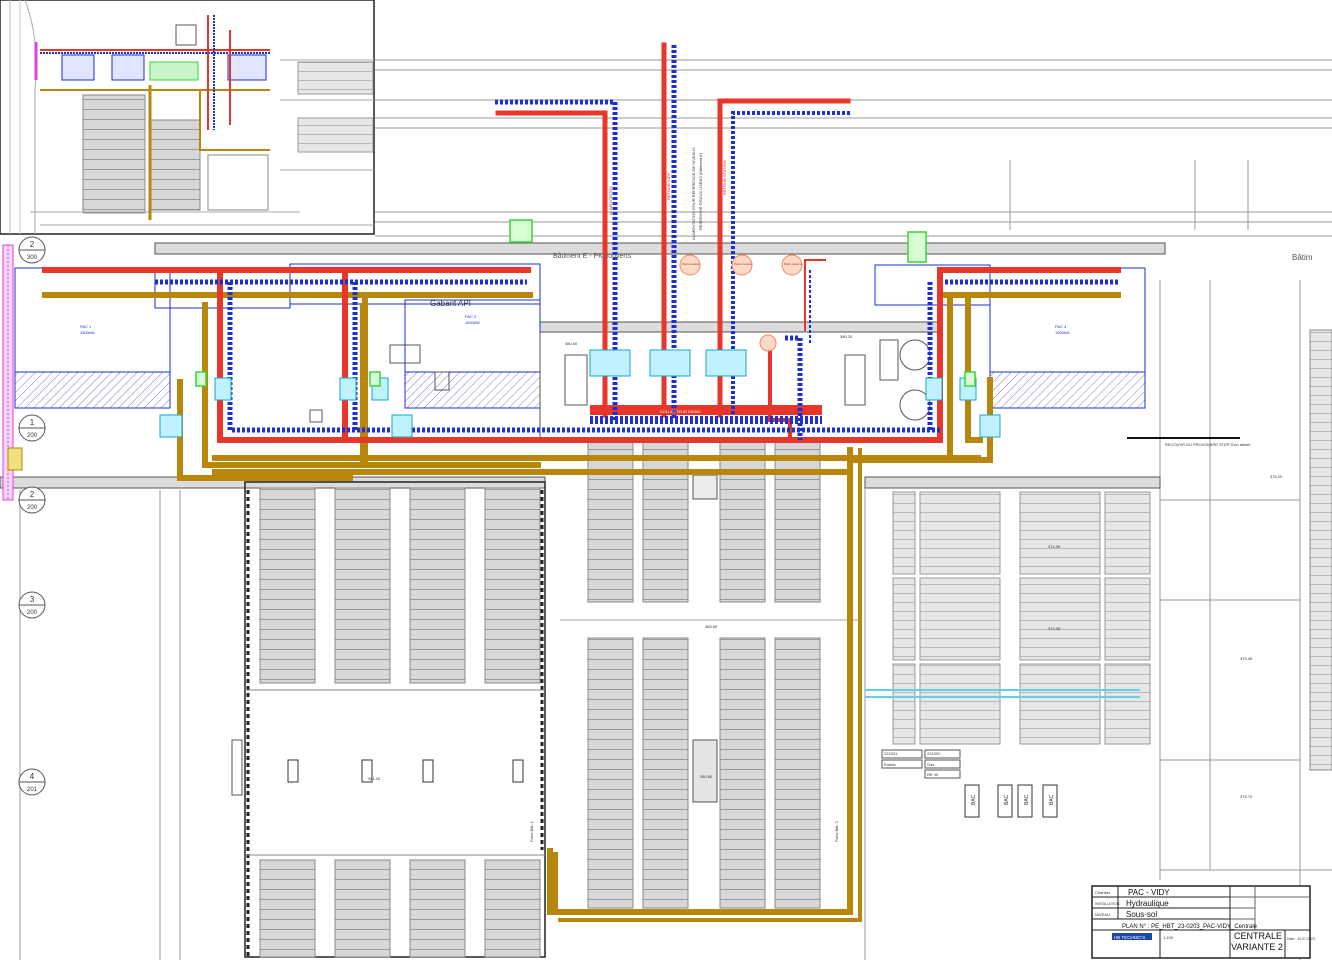 The height and width of the screenshot is (960, 1332). Describe the element at coordinates (531, 831) in the screenshot. I see `paroi-label-1: Paroi Bât. 1` at that location.